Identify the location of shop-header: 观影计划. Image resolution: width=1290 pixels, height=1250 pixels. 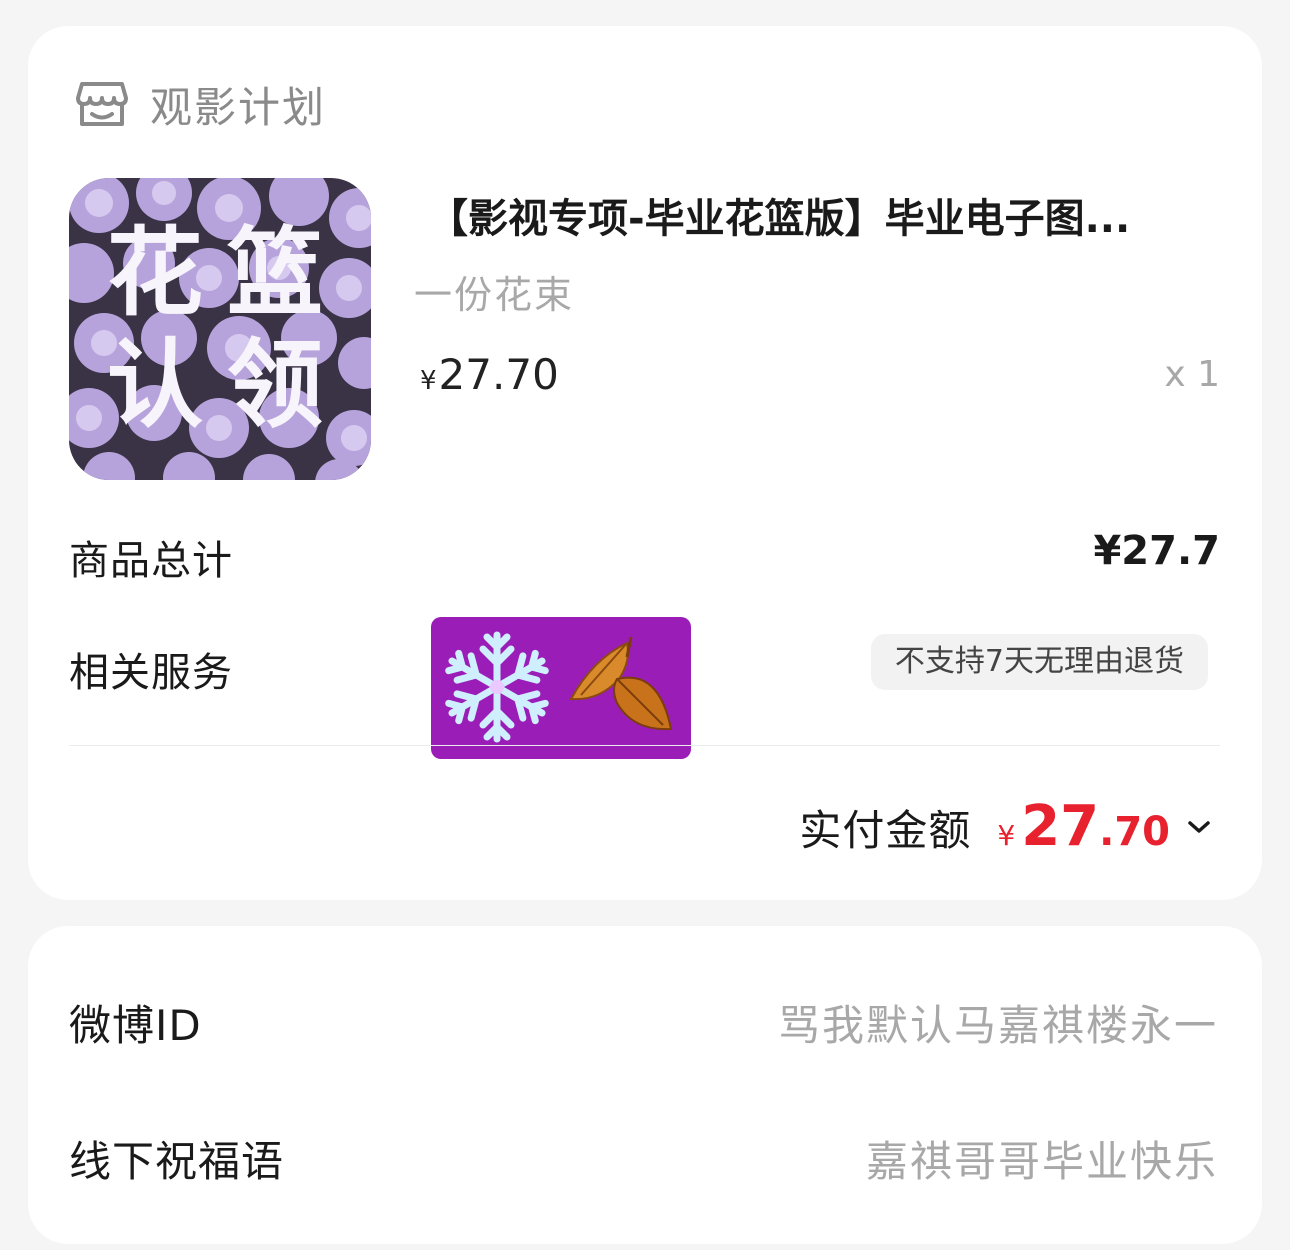
(199, 104).